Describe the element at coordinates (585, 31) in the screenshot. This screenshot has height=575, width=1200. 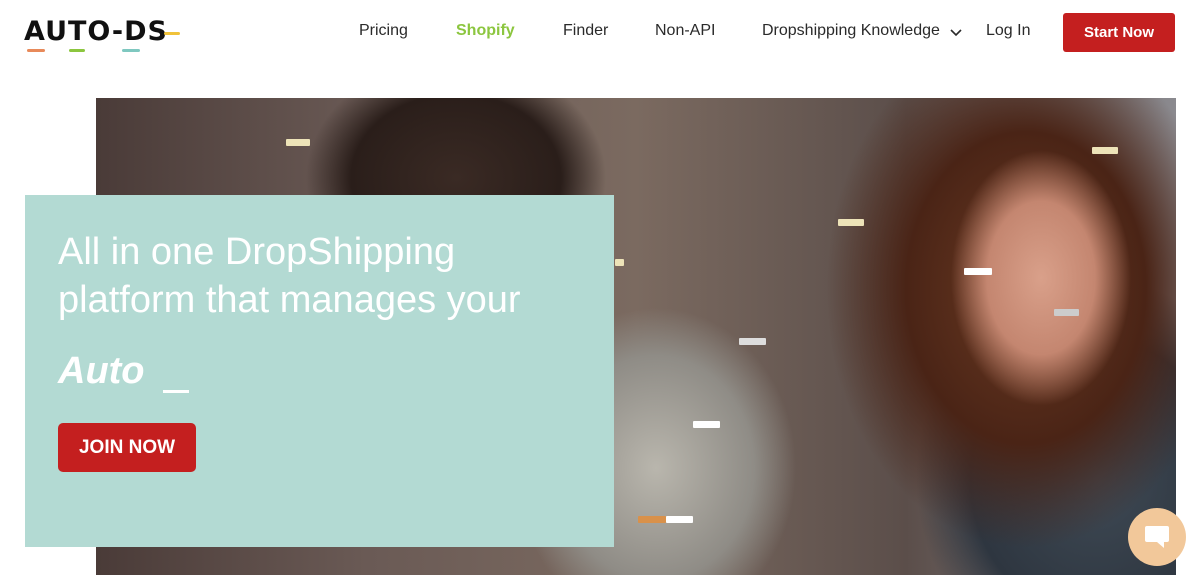
I see `nav-link-finder: Finder` at that location.